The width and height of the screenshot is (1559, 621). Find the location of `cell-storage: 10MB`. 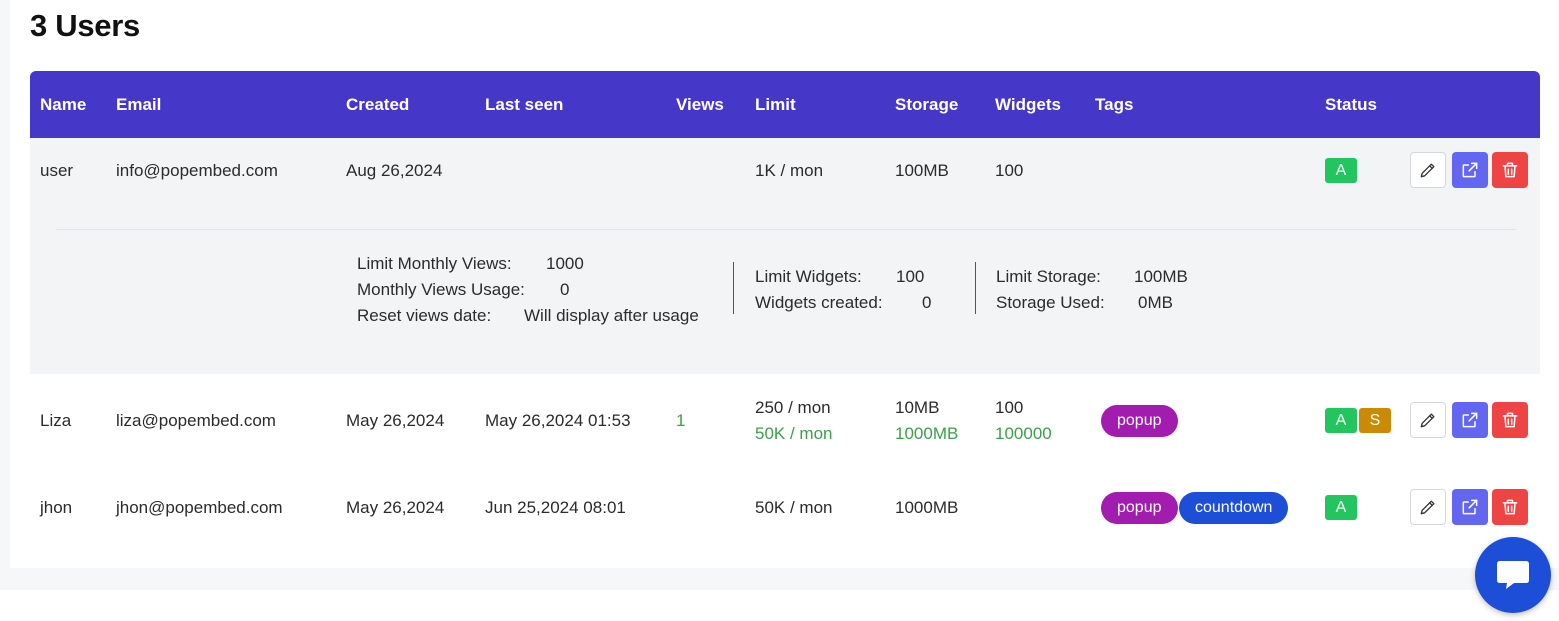

cell-storage: 10MB is located at coordinates (917, 407).